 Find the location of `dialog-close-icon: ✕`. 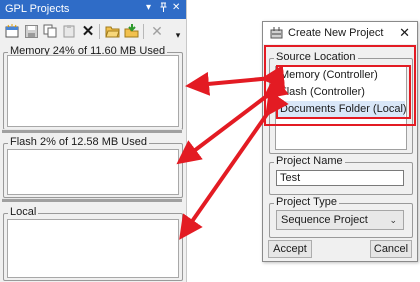

dialog-close-icon: ✕ is located at coordinates (404, 33).